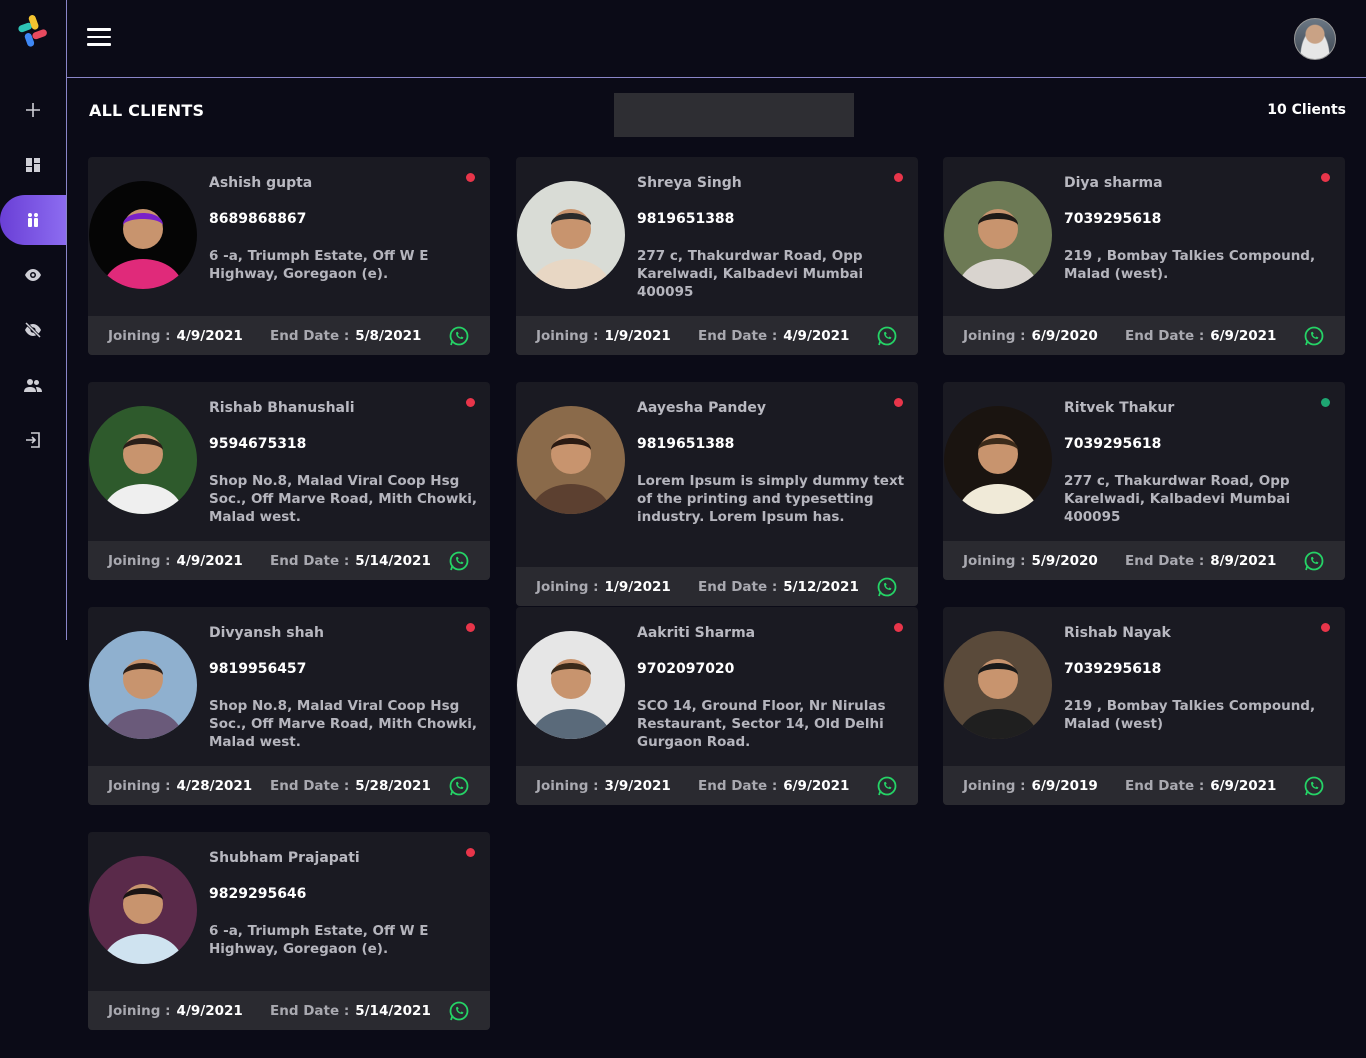 This screenshot has height=1058, width=1366. What do you see at coordinates (258, 669) in the screenshot?
I see `client-phone: 9819956457` at bounding box center [258, 669].